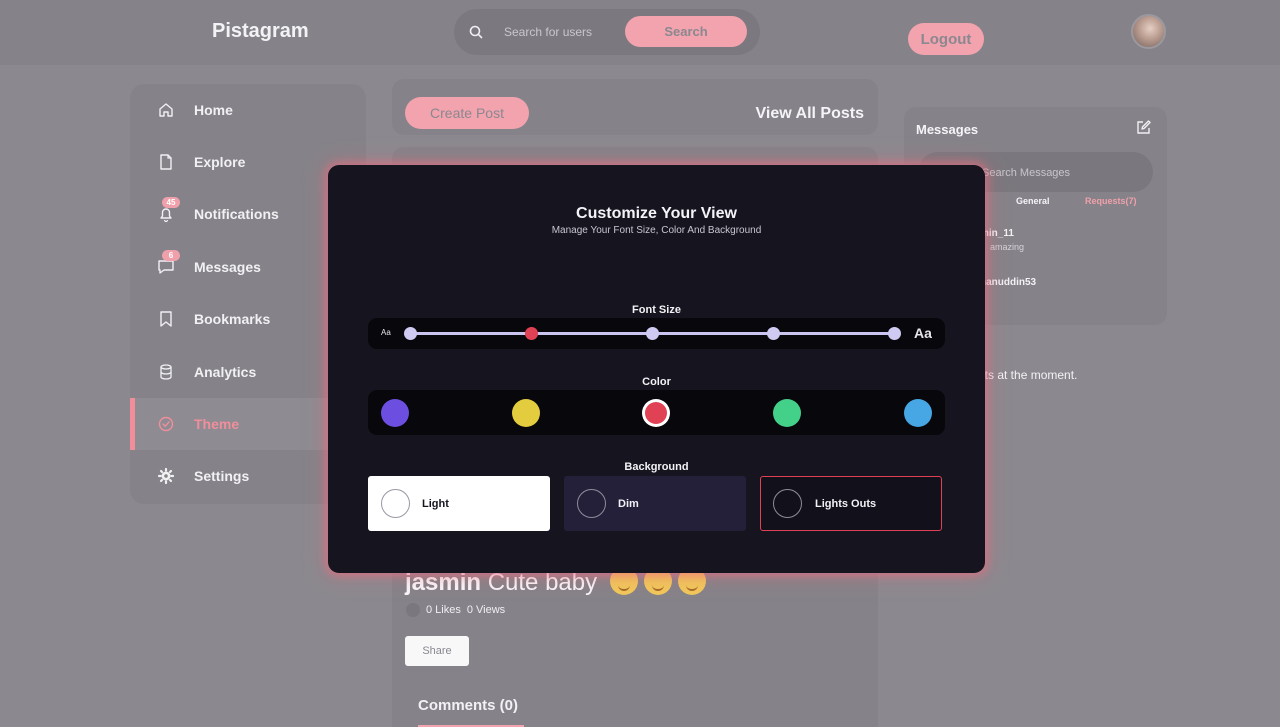  I want to click on background-option-label: Light, so click(435, 503).